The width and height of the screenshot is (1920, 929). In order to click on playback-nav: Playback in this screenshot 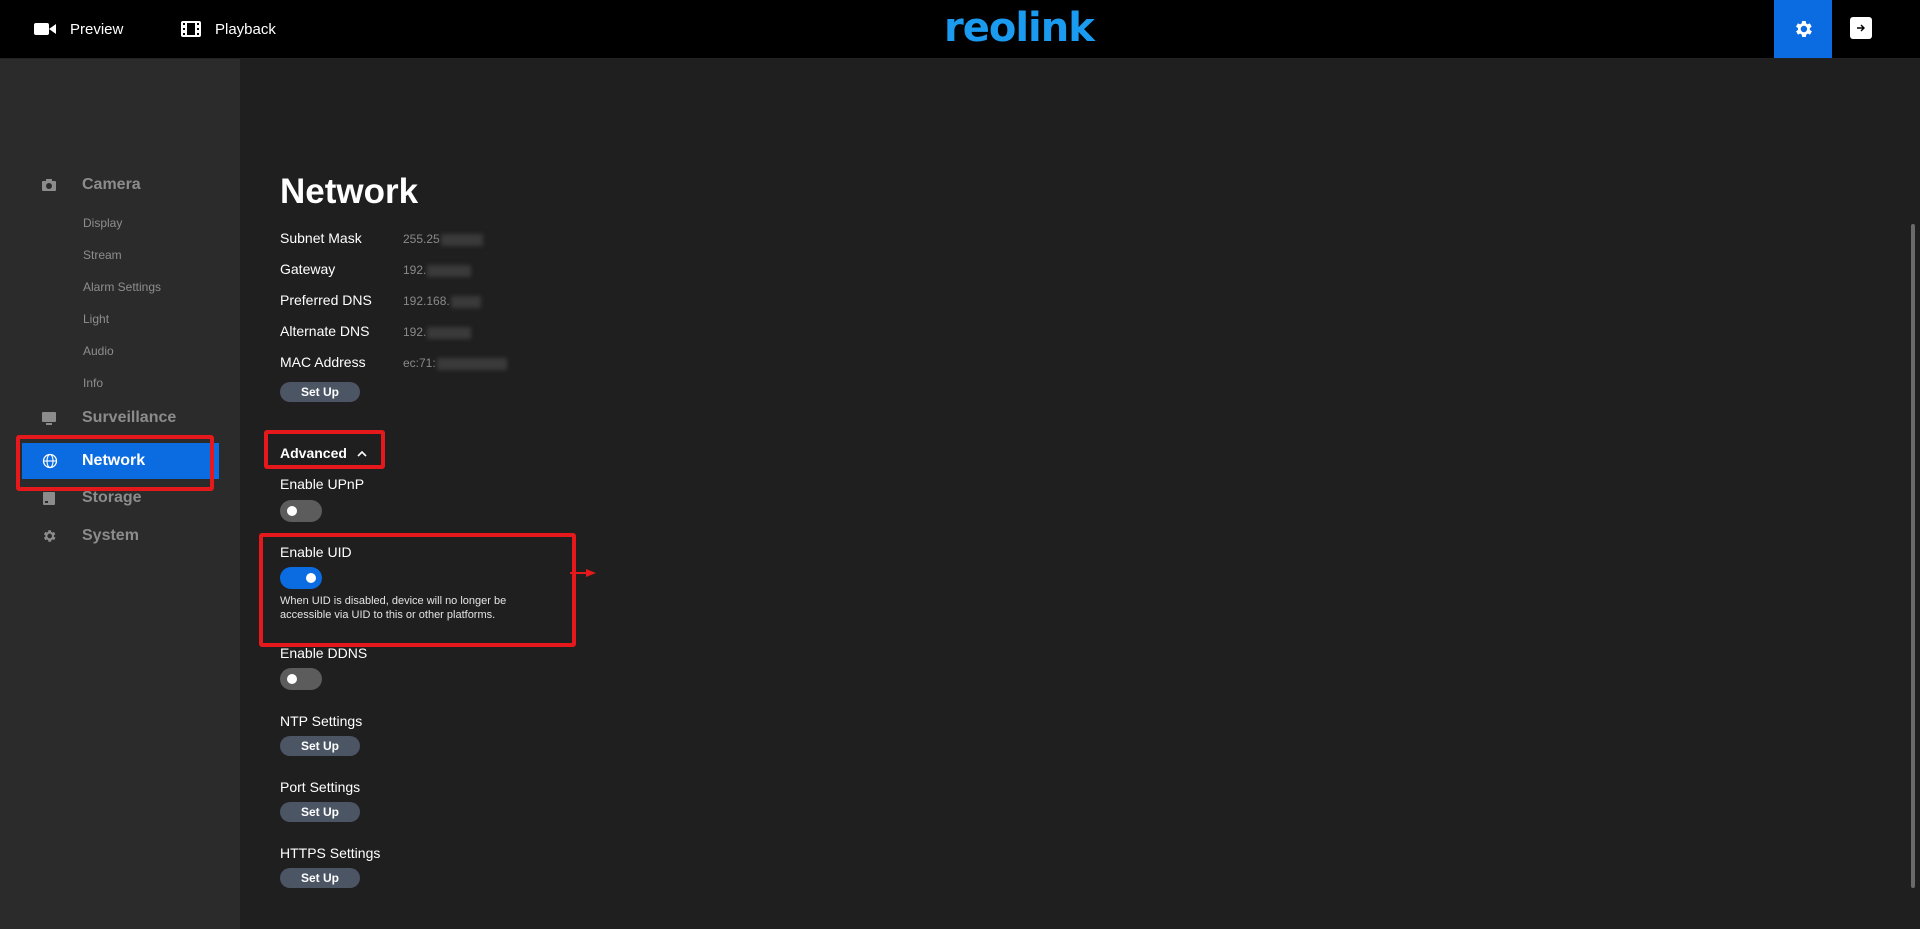, I will do `click(228, 29)`.